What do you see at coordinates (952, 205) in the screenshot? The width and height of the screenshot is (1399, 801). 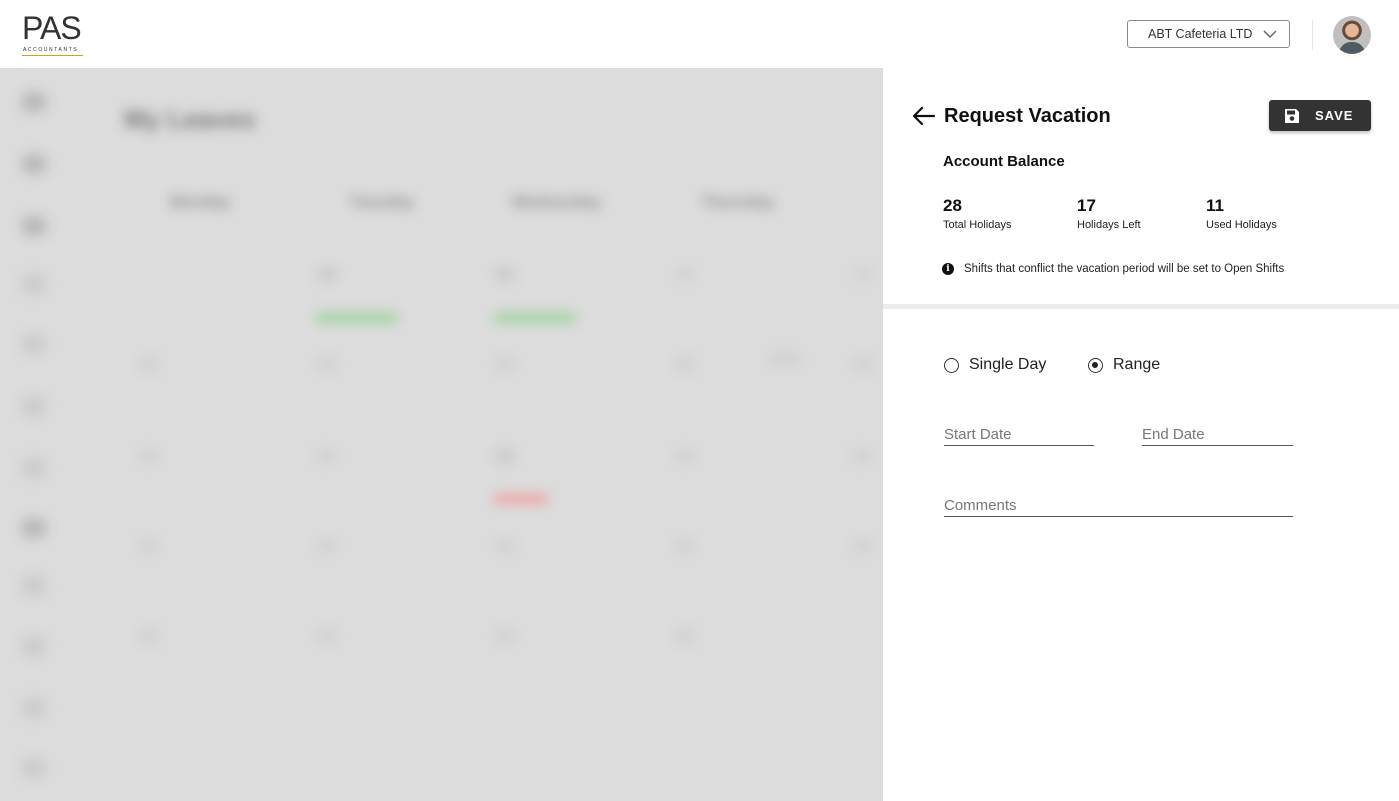 I see `stat-value: 28` at bounding box center [952, 205].